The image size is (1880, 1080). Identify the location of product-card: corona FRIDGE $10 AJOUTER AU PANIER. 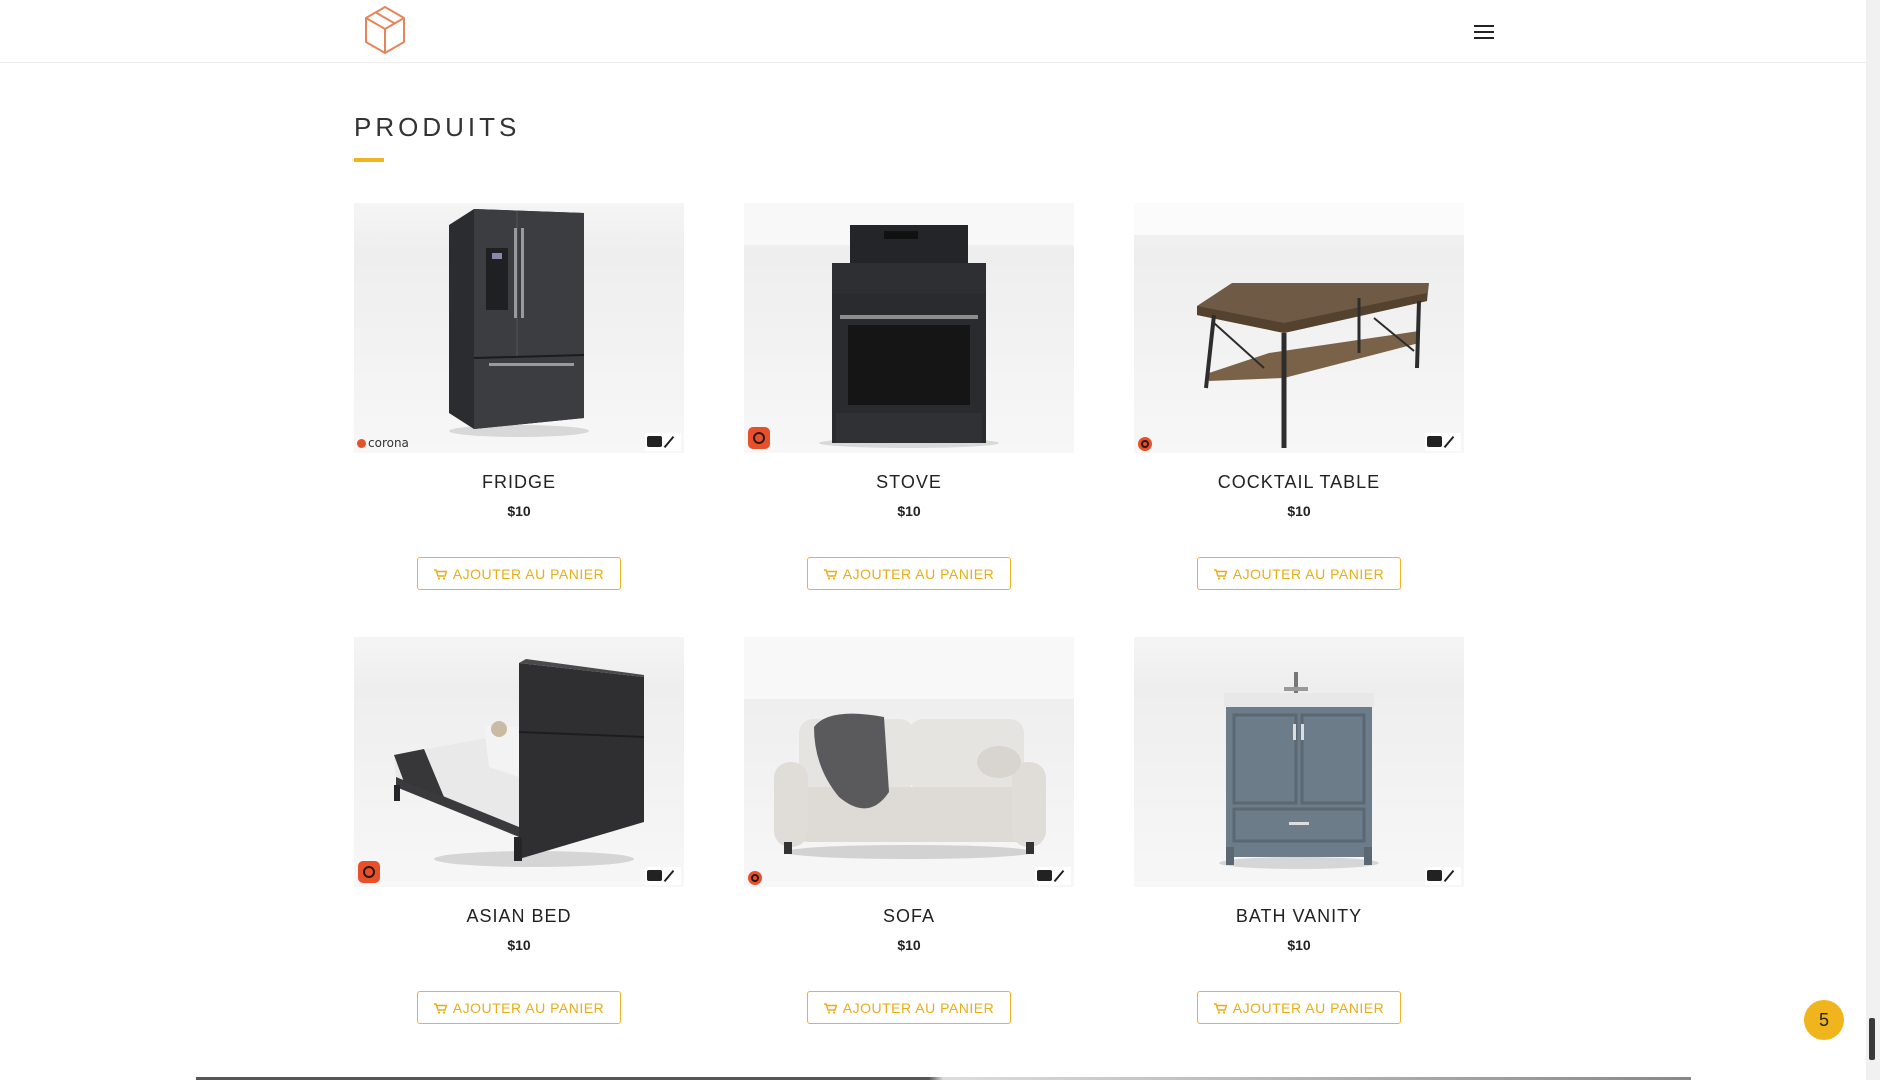
(519, 403).